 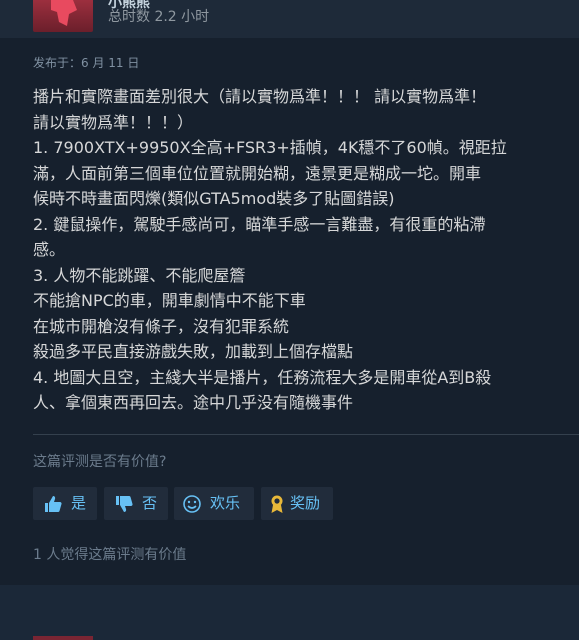 What do you see at coordinates (277, 504) in the screenshot?
I see `award-ribbon-icon` at bounding box center [277, 504].